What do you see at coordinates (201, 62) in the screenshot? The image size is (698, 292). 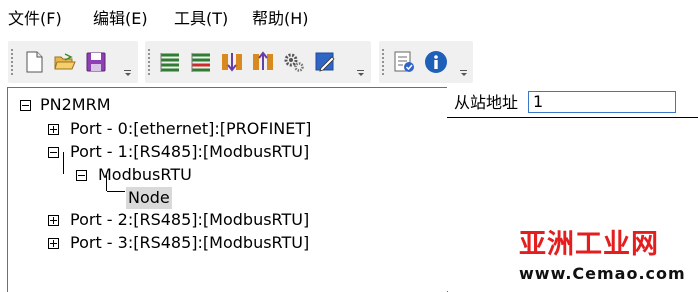 I see `remove-port-icon` at bounding box center [201, 62].